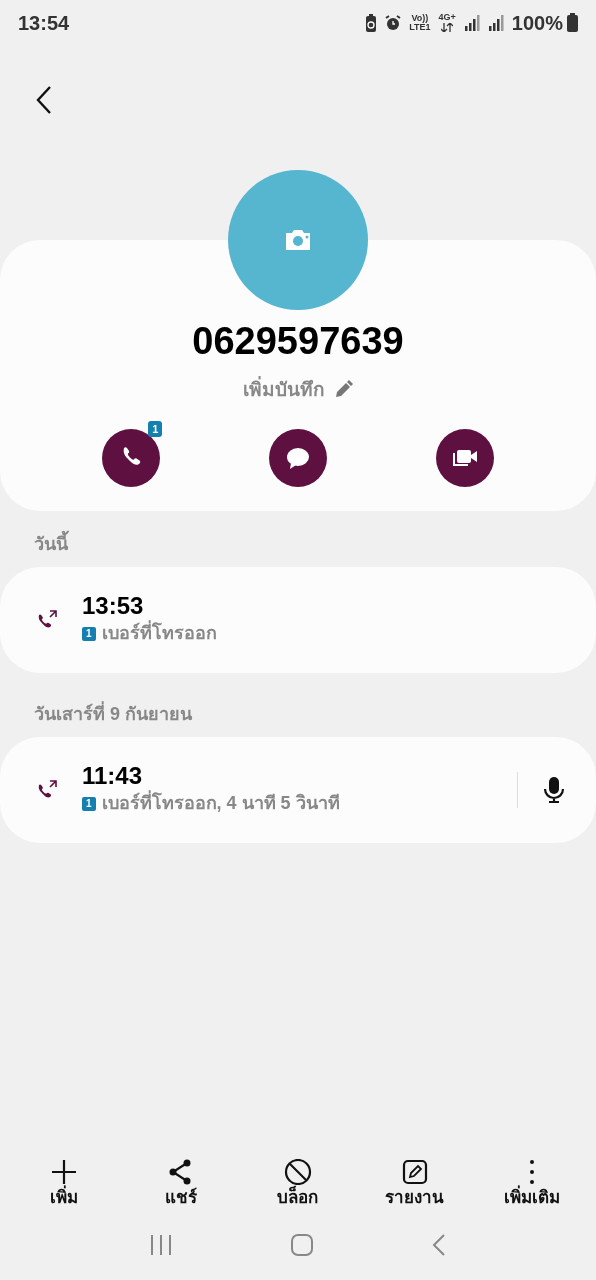  I want to click on call-log-card: 11:43 1 เบอร์ที่โทรออก, 4 นาที 5 วินาที, so click(298, 789).